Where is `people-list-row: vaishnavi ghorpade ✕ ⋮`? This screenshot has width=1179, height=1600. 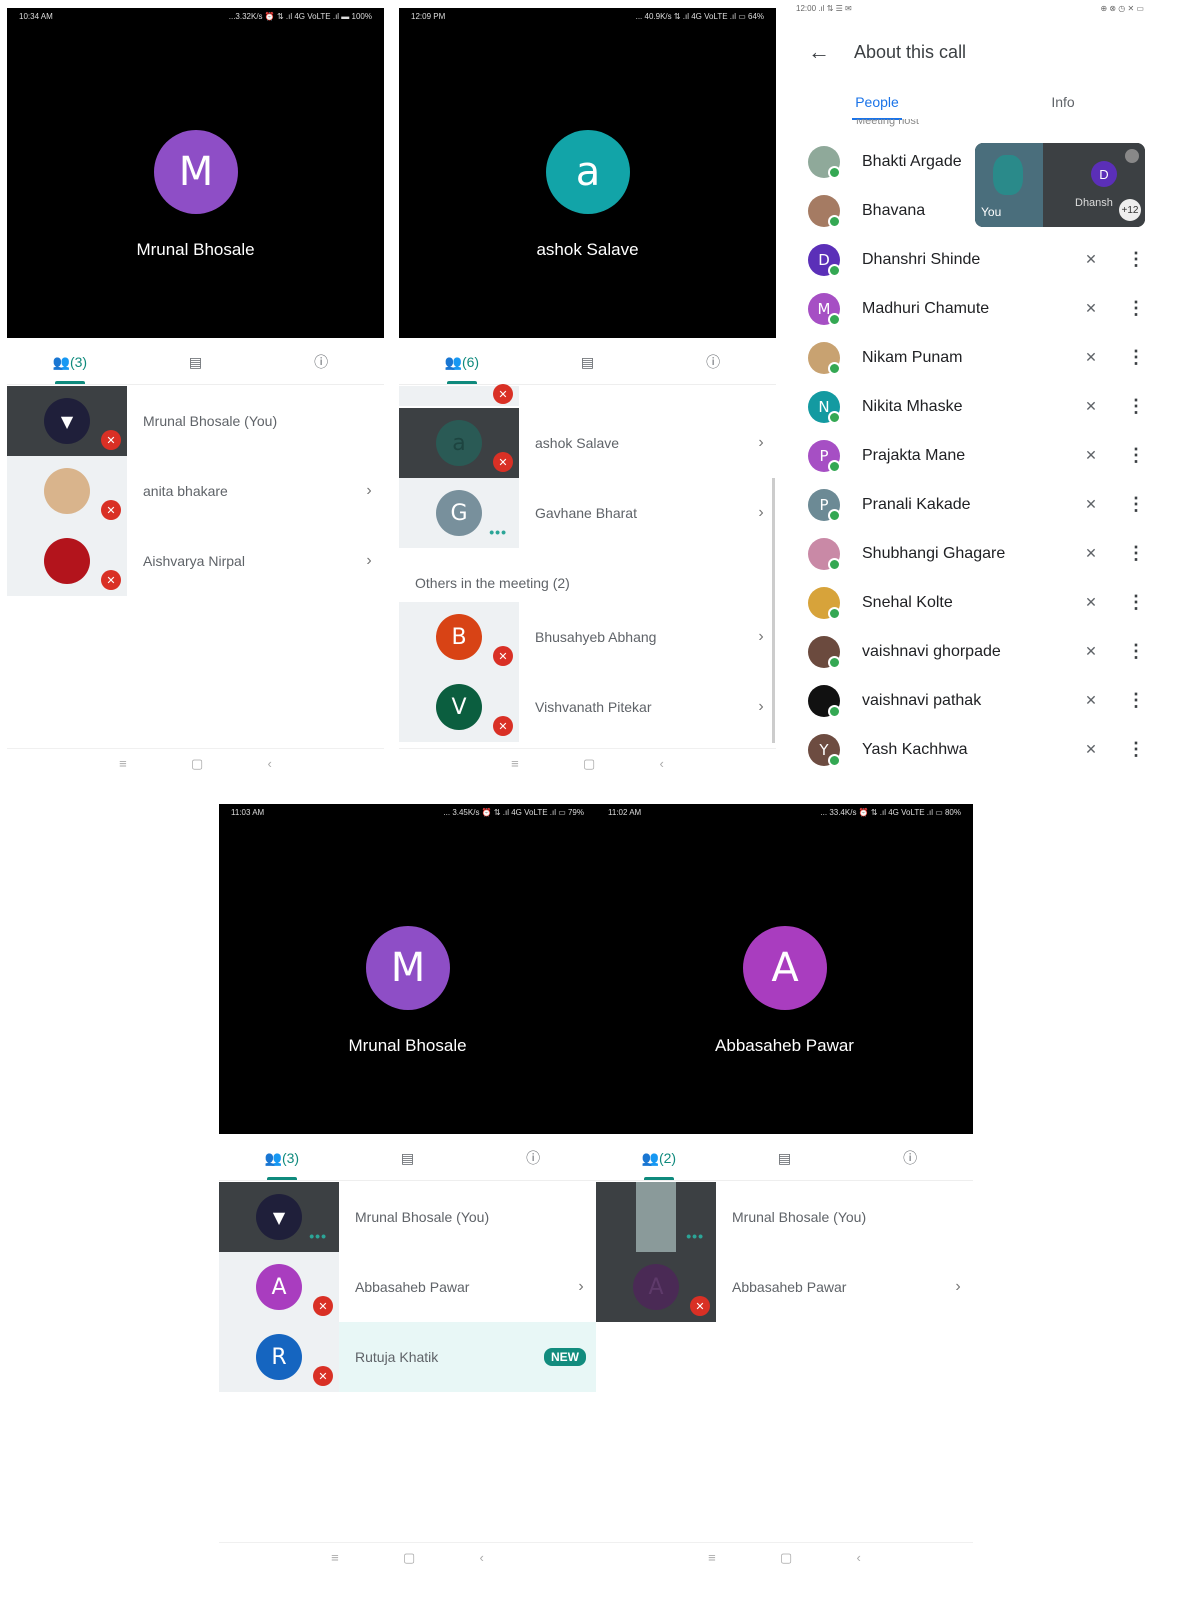
people-list-row: vaishnavi ghorpade ✕ ⋮ is located at coordinates (970, 651).